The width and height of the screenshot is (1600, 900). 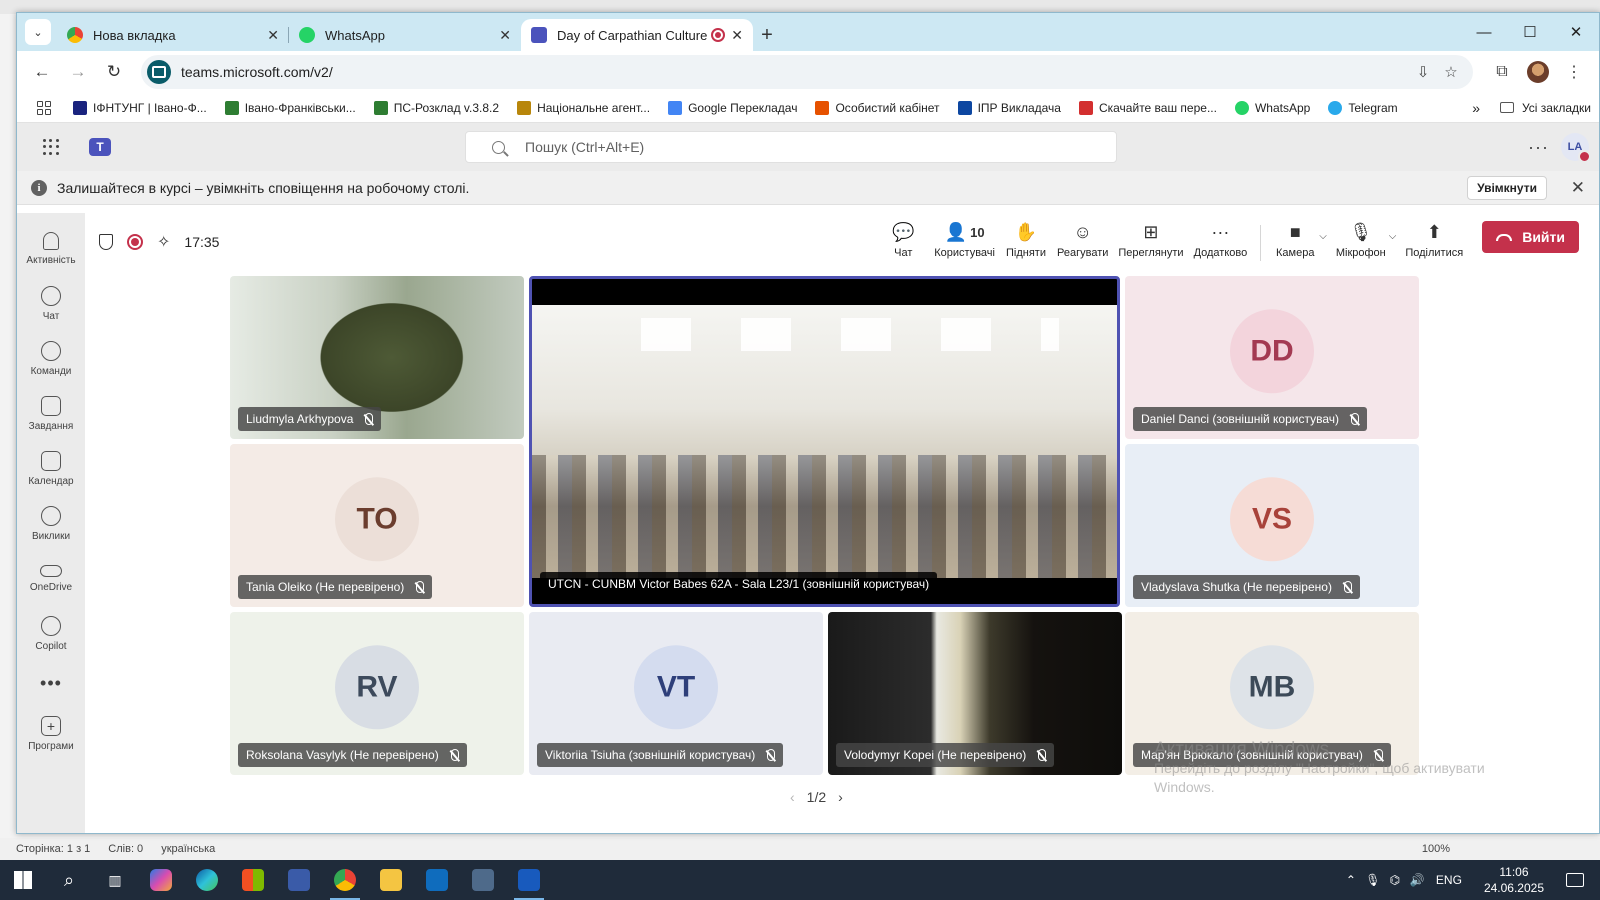 What do you see at coordinates (38, 32) in the screenshot?
I see `tab-search-button: ⌄` at bounding box center [38, 32].